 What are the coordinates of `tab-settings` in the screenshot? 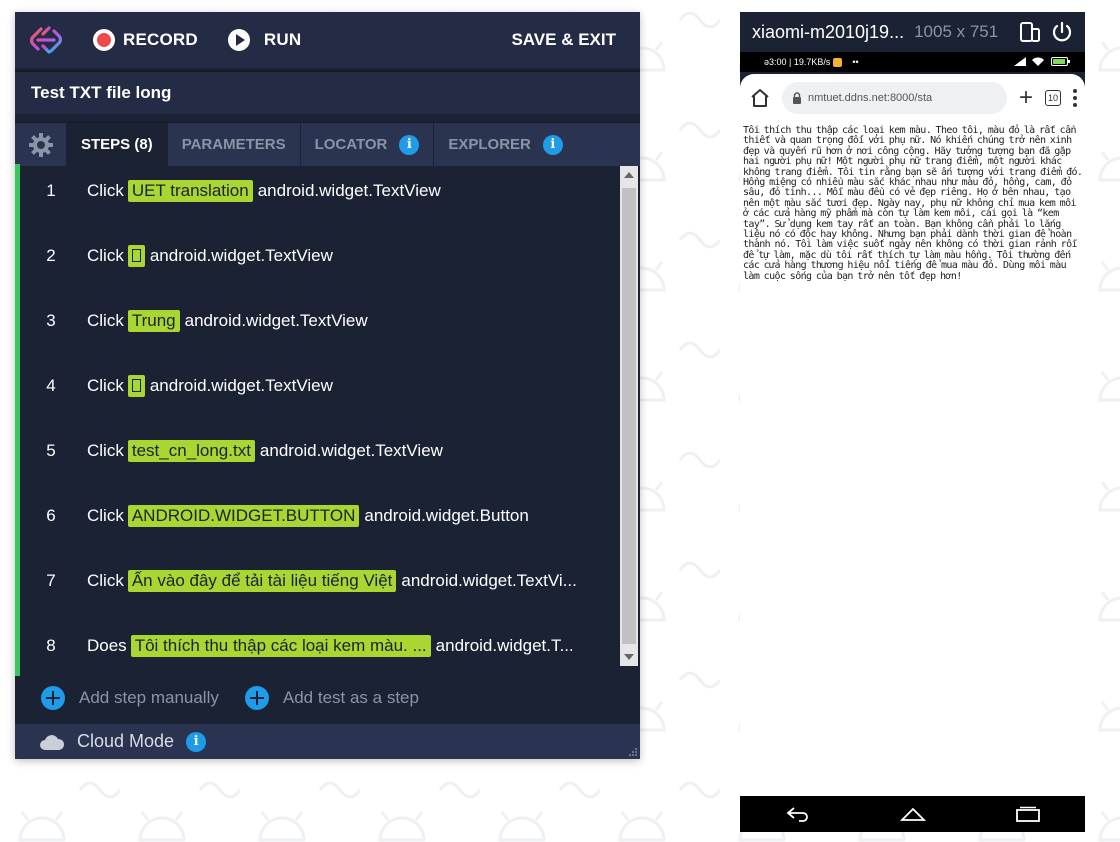 It's located at (41, 144).